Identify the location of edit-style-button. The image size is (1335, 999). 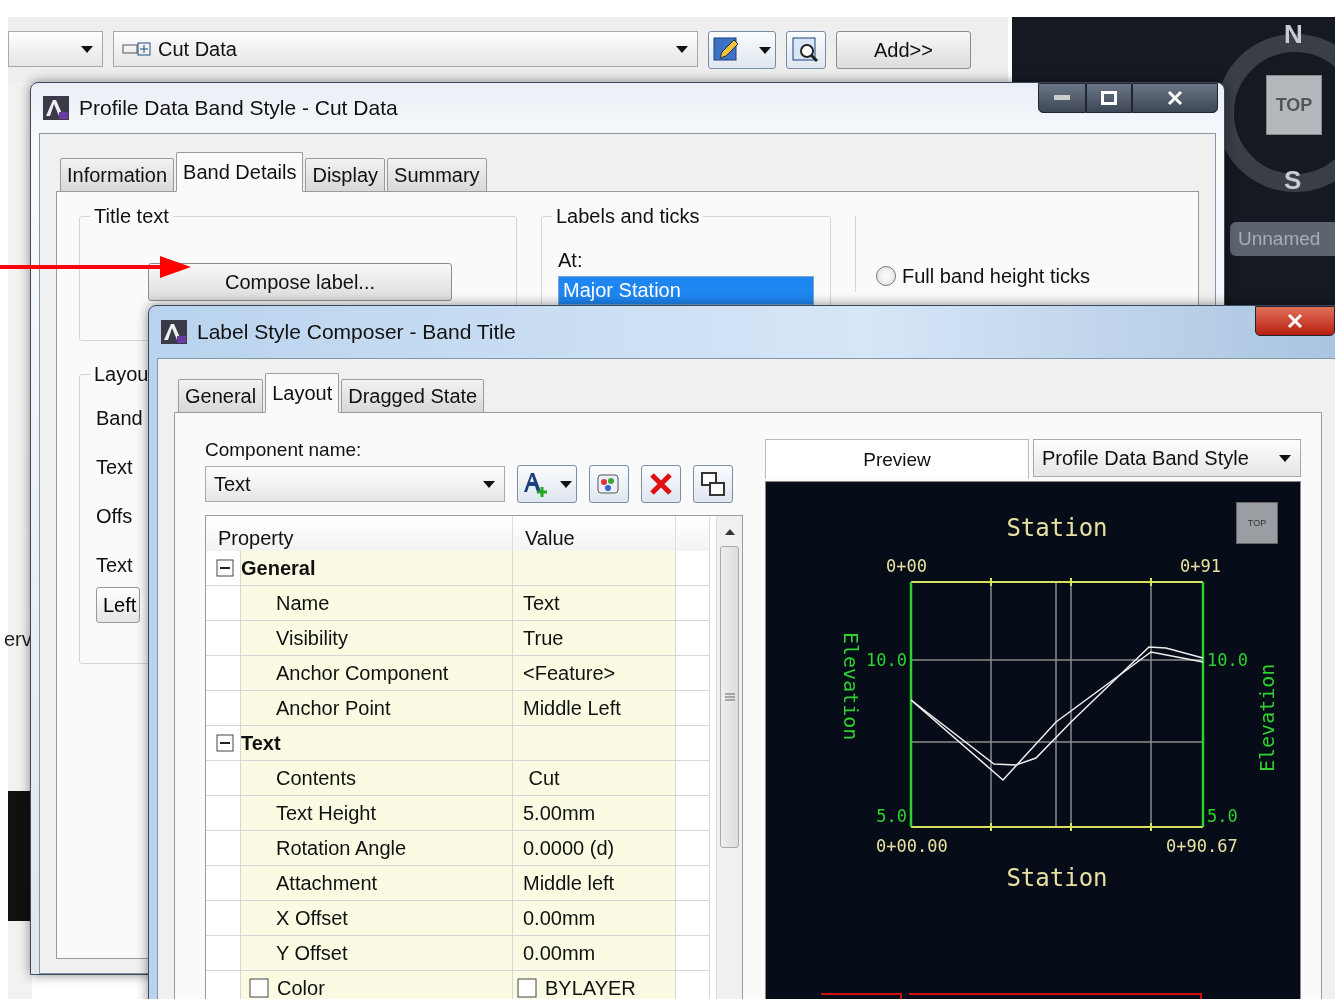
(742, 50).